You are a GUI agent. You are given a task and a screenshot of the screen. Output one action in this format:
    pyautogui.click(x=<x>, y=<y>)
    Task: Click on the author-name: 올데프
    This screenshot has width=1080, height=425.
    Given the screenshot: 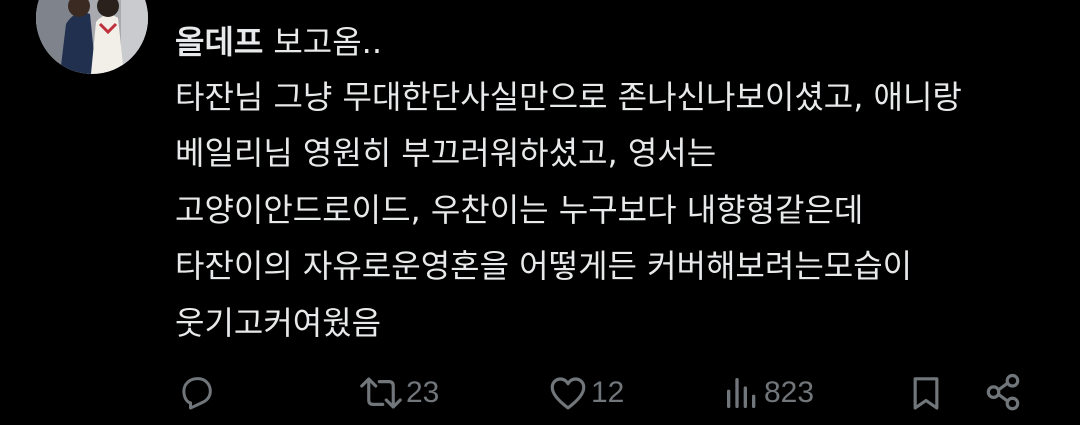 What is the action you would take?
    pyautogui.click(x=219, y=42)
    